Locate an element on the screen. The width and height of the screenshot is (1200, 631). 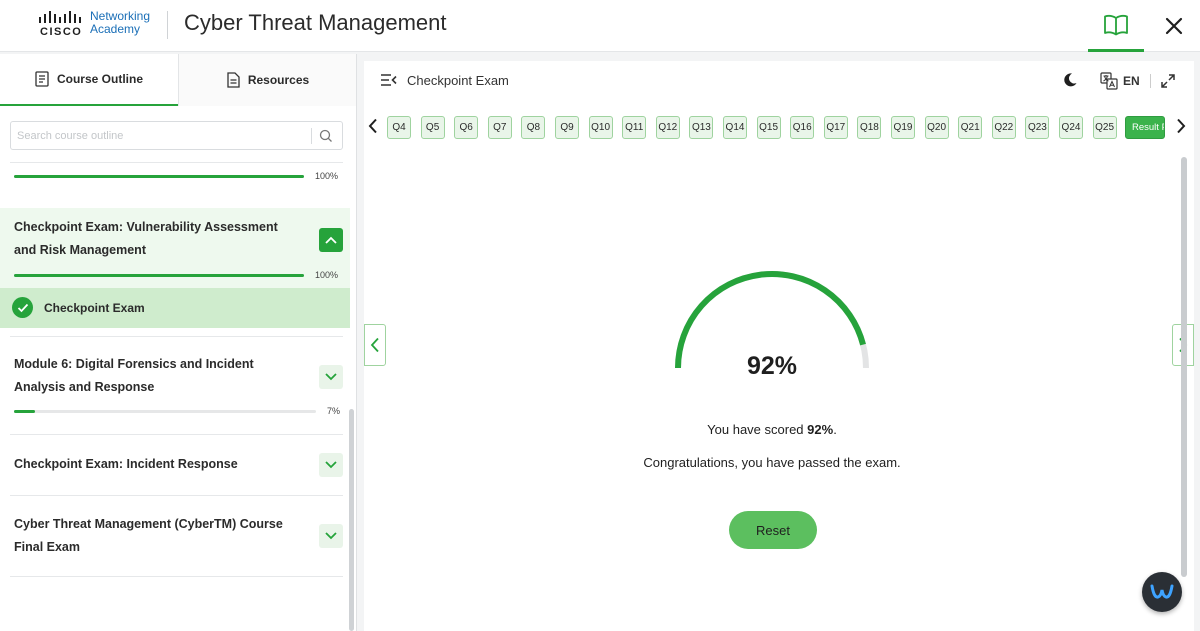
content-toolbar: Checkpoint Exam EN is located at coordinates (779, 81).